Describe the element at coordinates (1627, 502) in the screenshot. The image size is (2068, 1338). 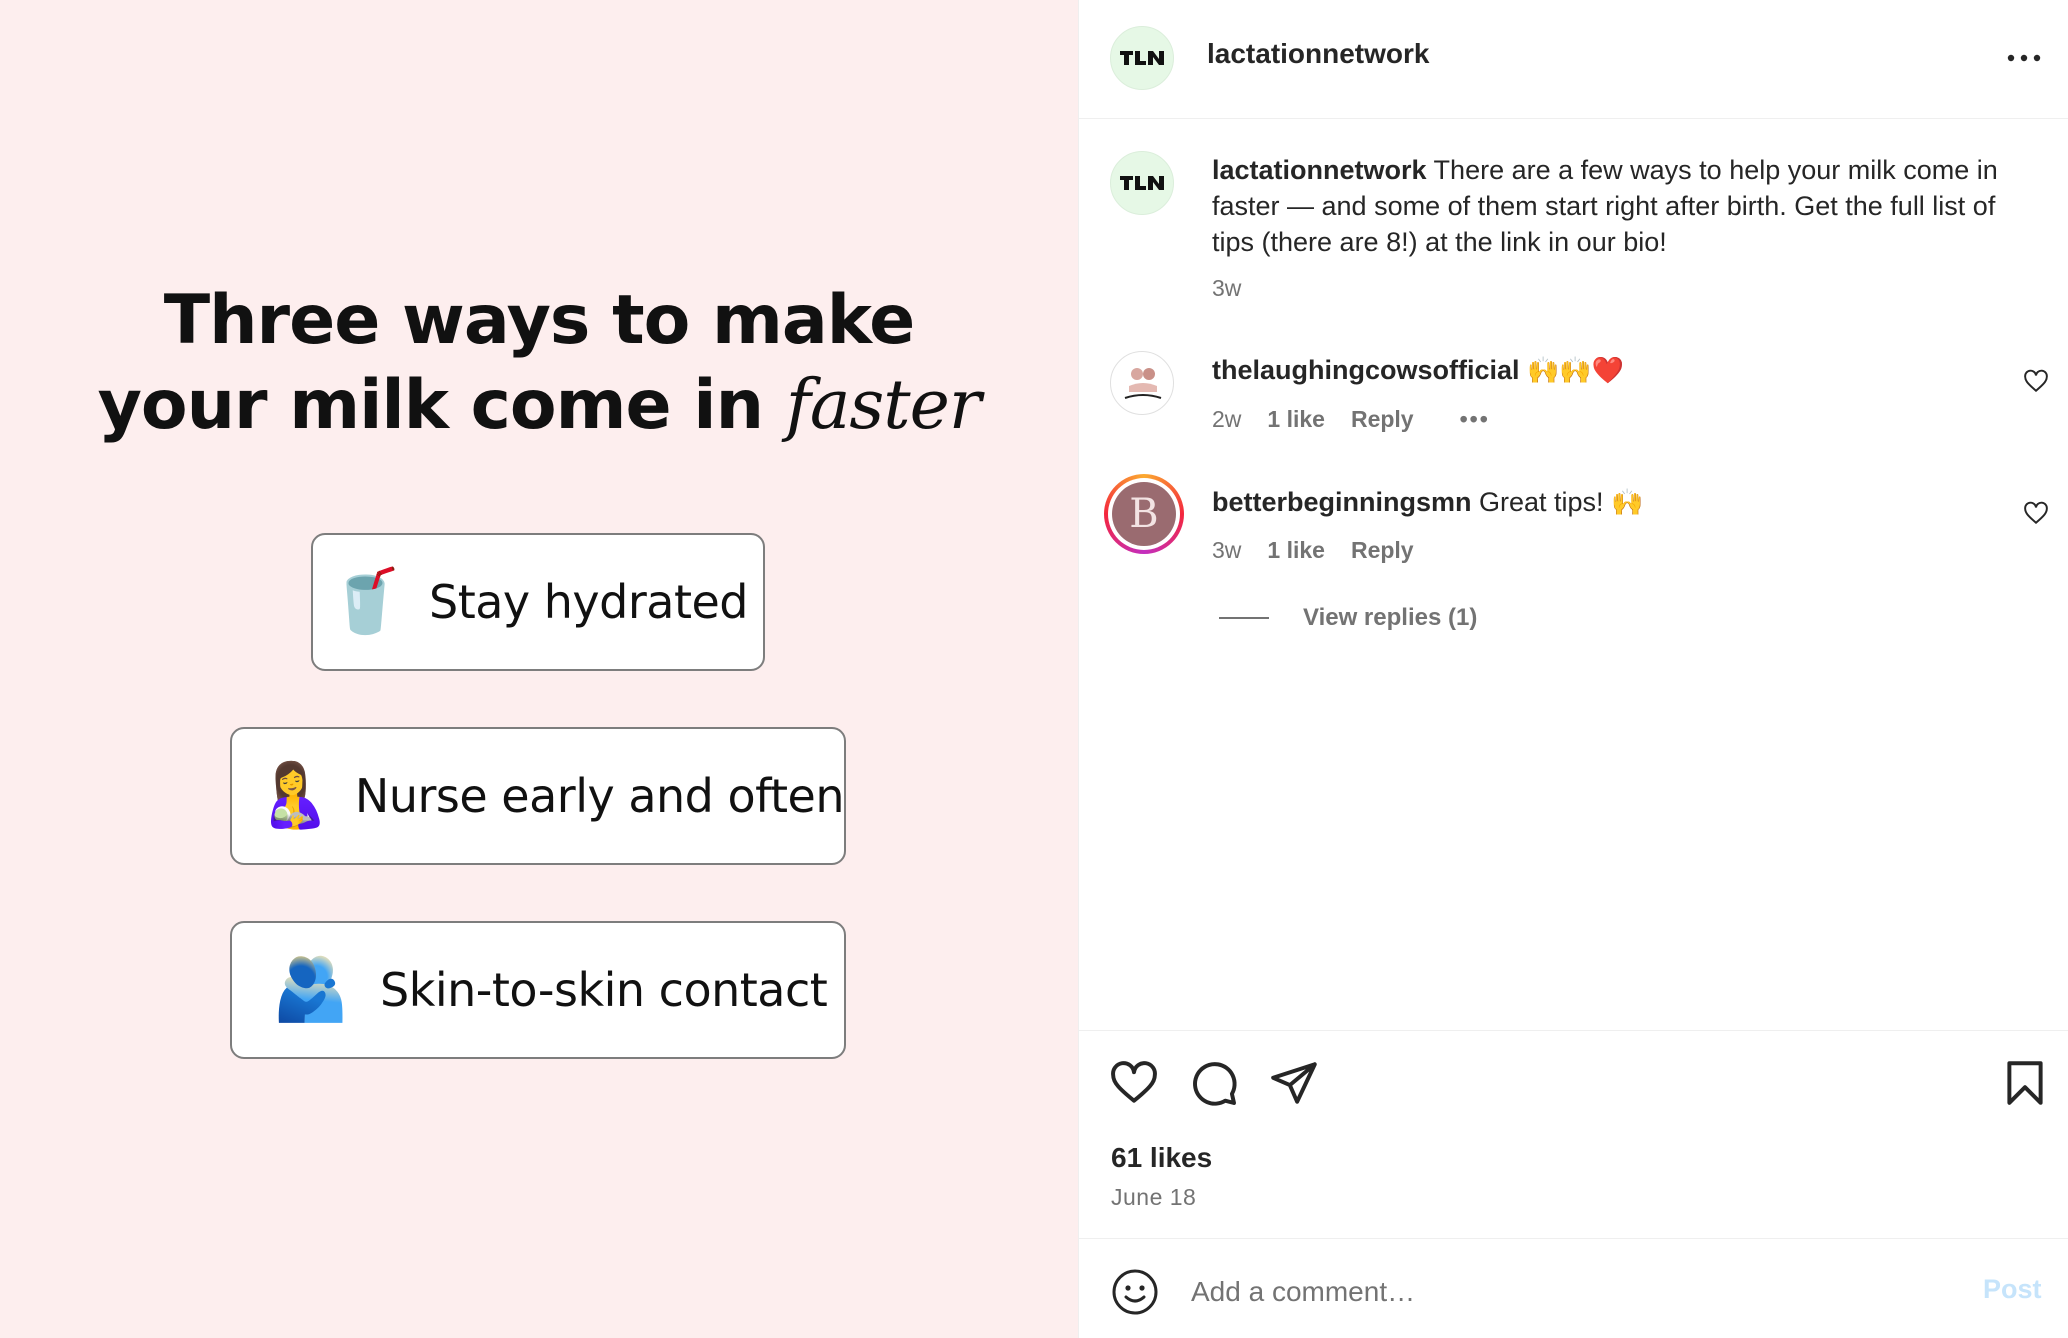
I see `comment-emoji: 🙌` at that location.